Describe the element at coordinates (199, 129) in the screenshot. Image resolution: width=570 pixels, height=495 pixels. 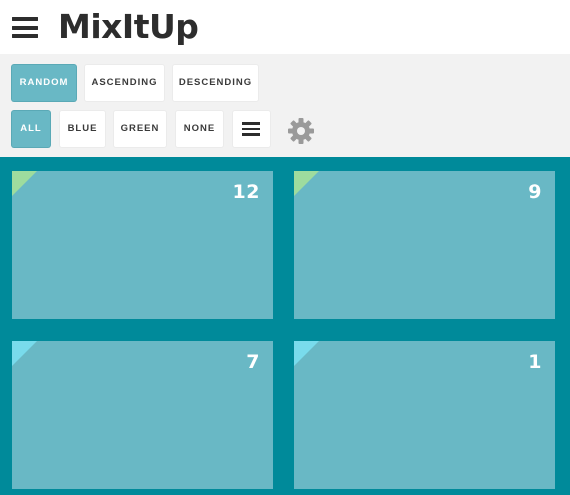
I see `filter-none-button: NONE` at that location.